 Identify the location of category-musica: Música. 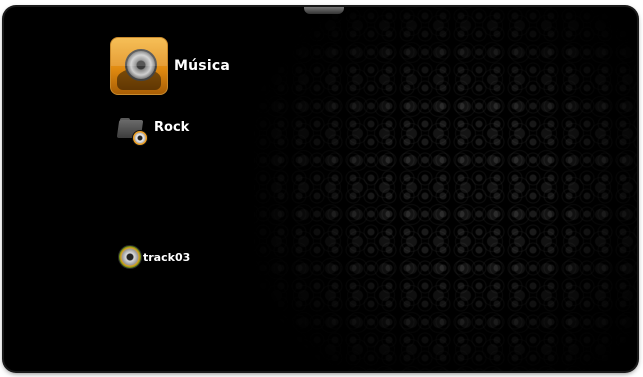
(170, 66).